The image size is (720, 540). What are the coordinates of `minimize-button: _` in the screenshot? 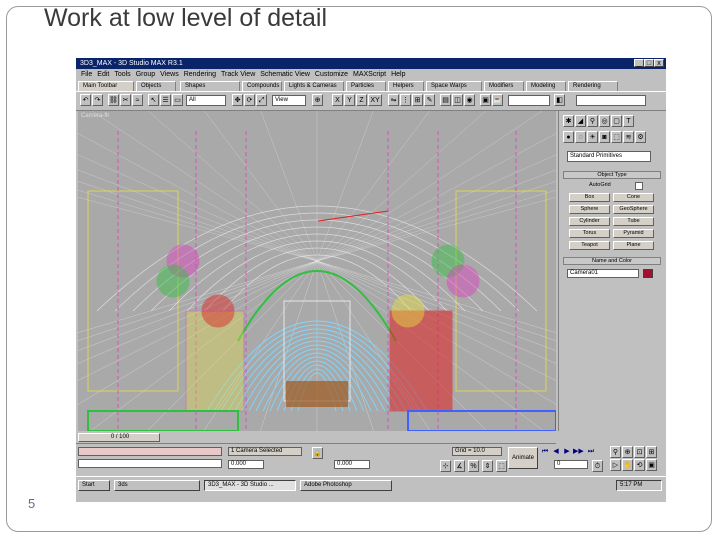 It's located at (639, 63).